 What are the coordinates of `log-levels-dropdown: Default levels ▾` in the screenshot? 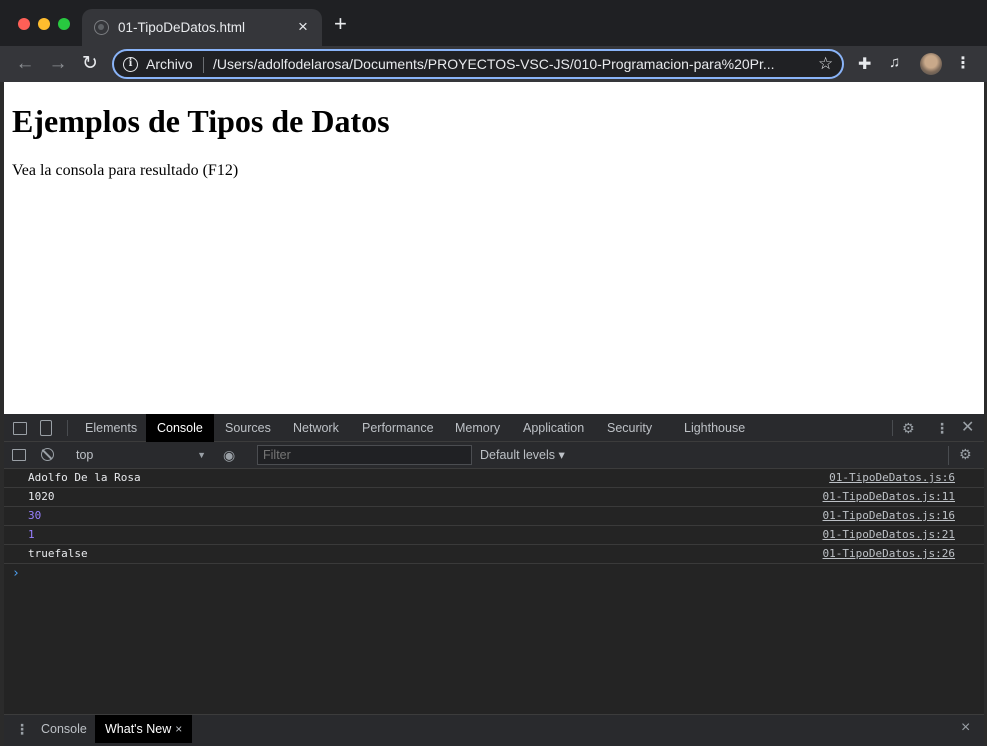 It's located at (522, 455).